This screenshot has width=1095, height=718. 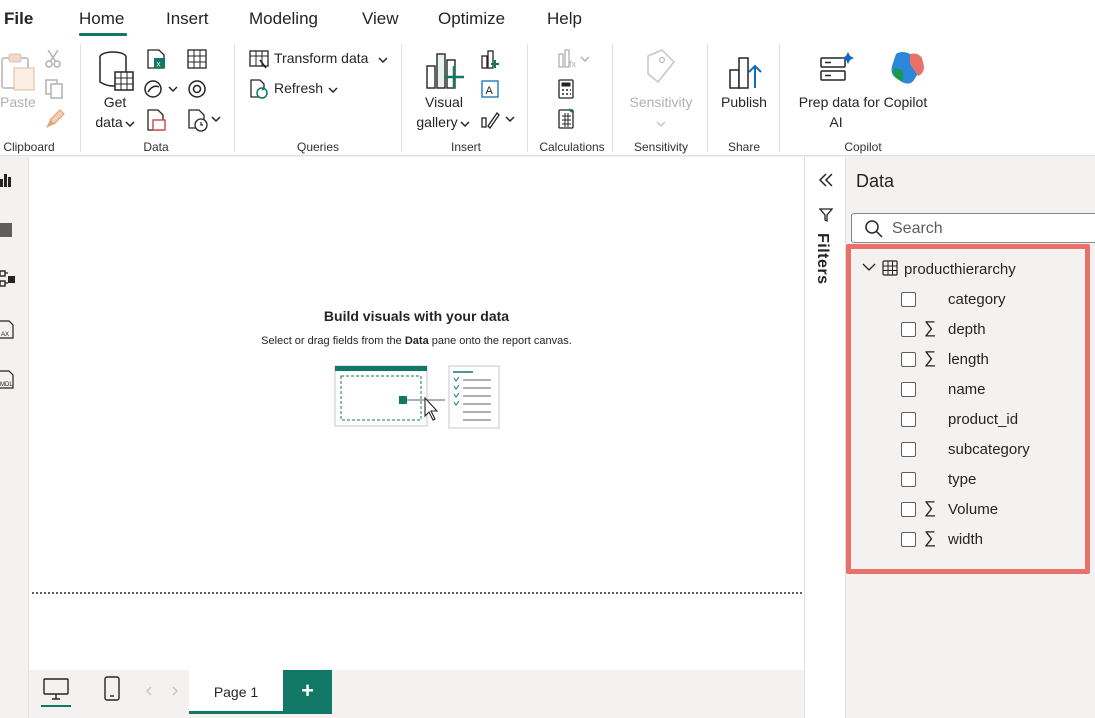 What do you see at coordinates (863, 147) in the screenshot?
I see `copilot-group-label: Copilot` at bounding box center [863, 147].